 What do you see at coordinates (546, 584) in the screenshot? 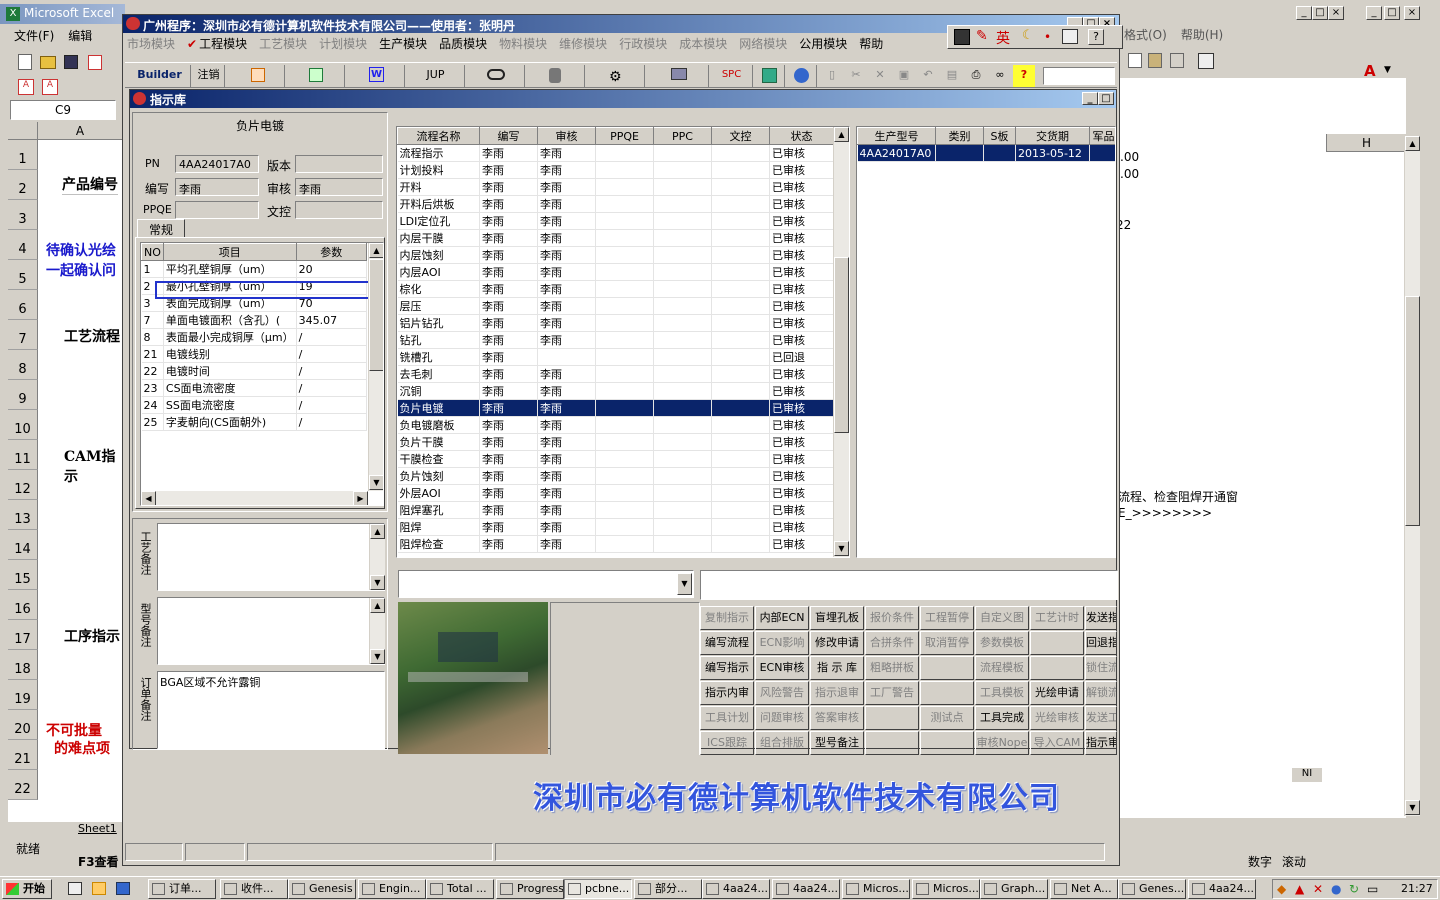
I see `flow-combo: ▼` at bounding box center [546, 584].